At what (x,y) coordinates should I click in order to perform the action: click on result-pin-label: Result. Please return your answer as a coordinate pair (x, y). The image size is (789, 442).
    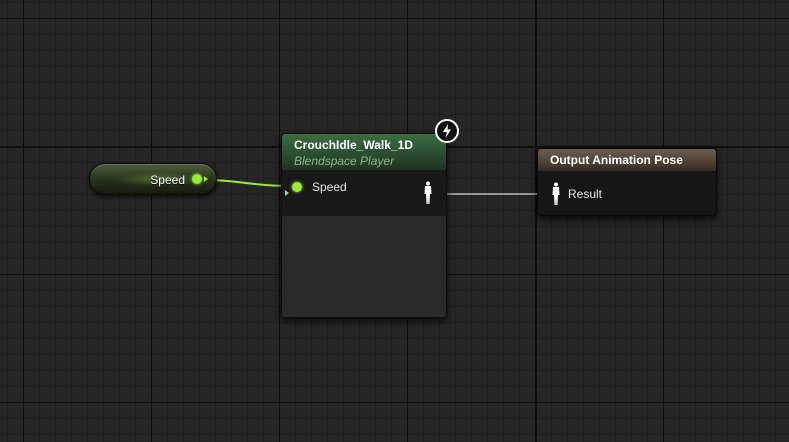
    Looking at the image, I should click on (585, 194).